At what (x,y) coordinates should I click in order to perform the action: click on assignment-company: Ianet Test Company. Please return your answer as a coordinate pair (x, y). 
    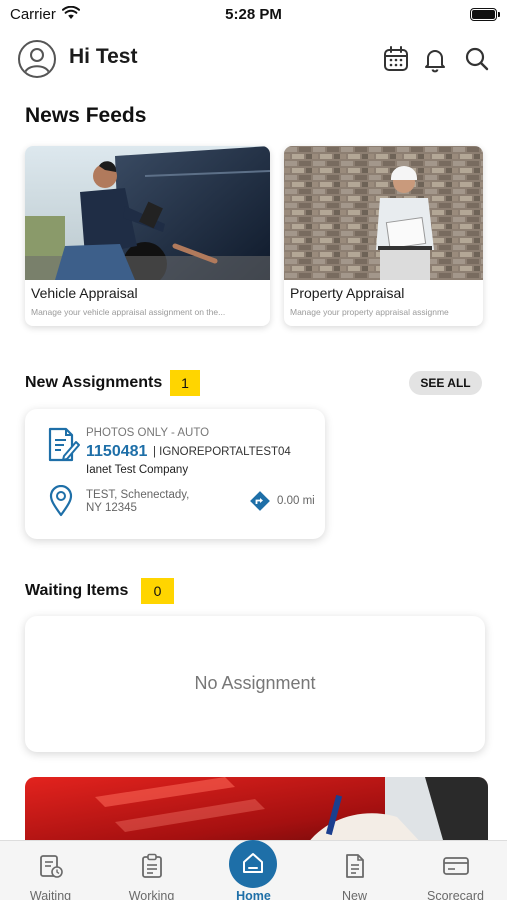
    Looking at the image, I should click on (137, 470).